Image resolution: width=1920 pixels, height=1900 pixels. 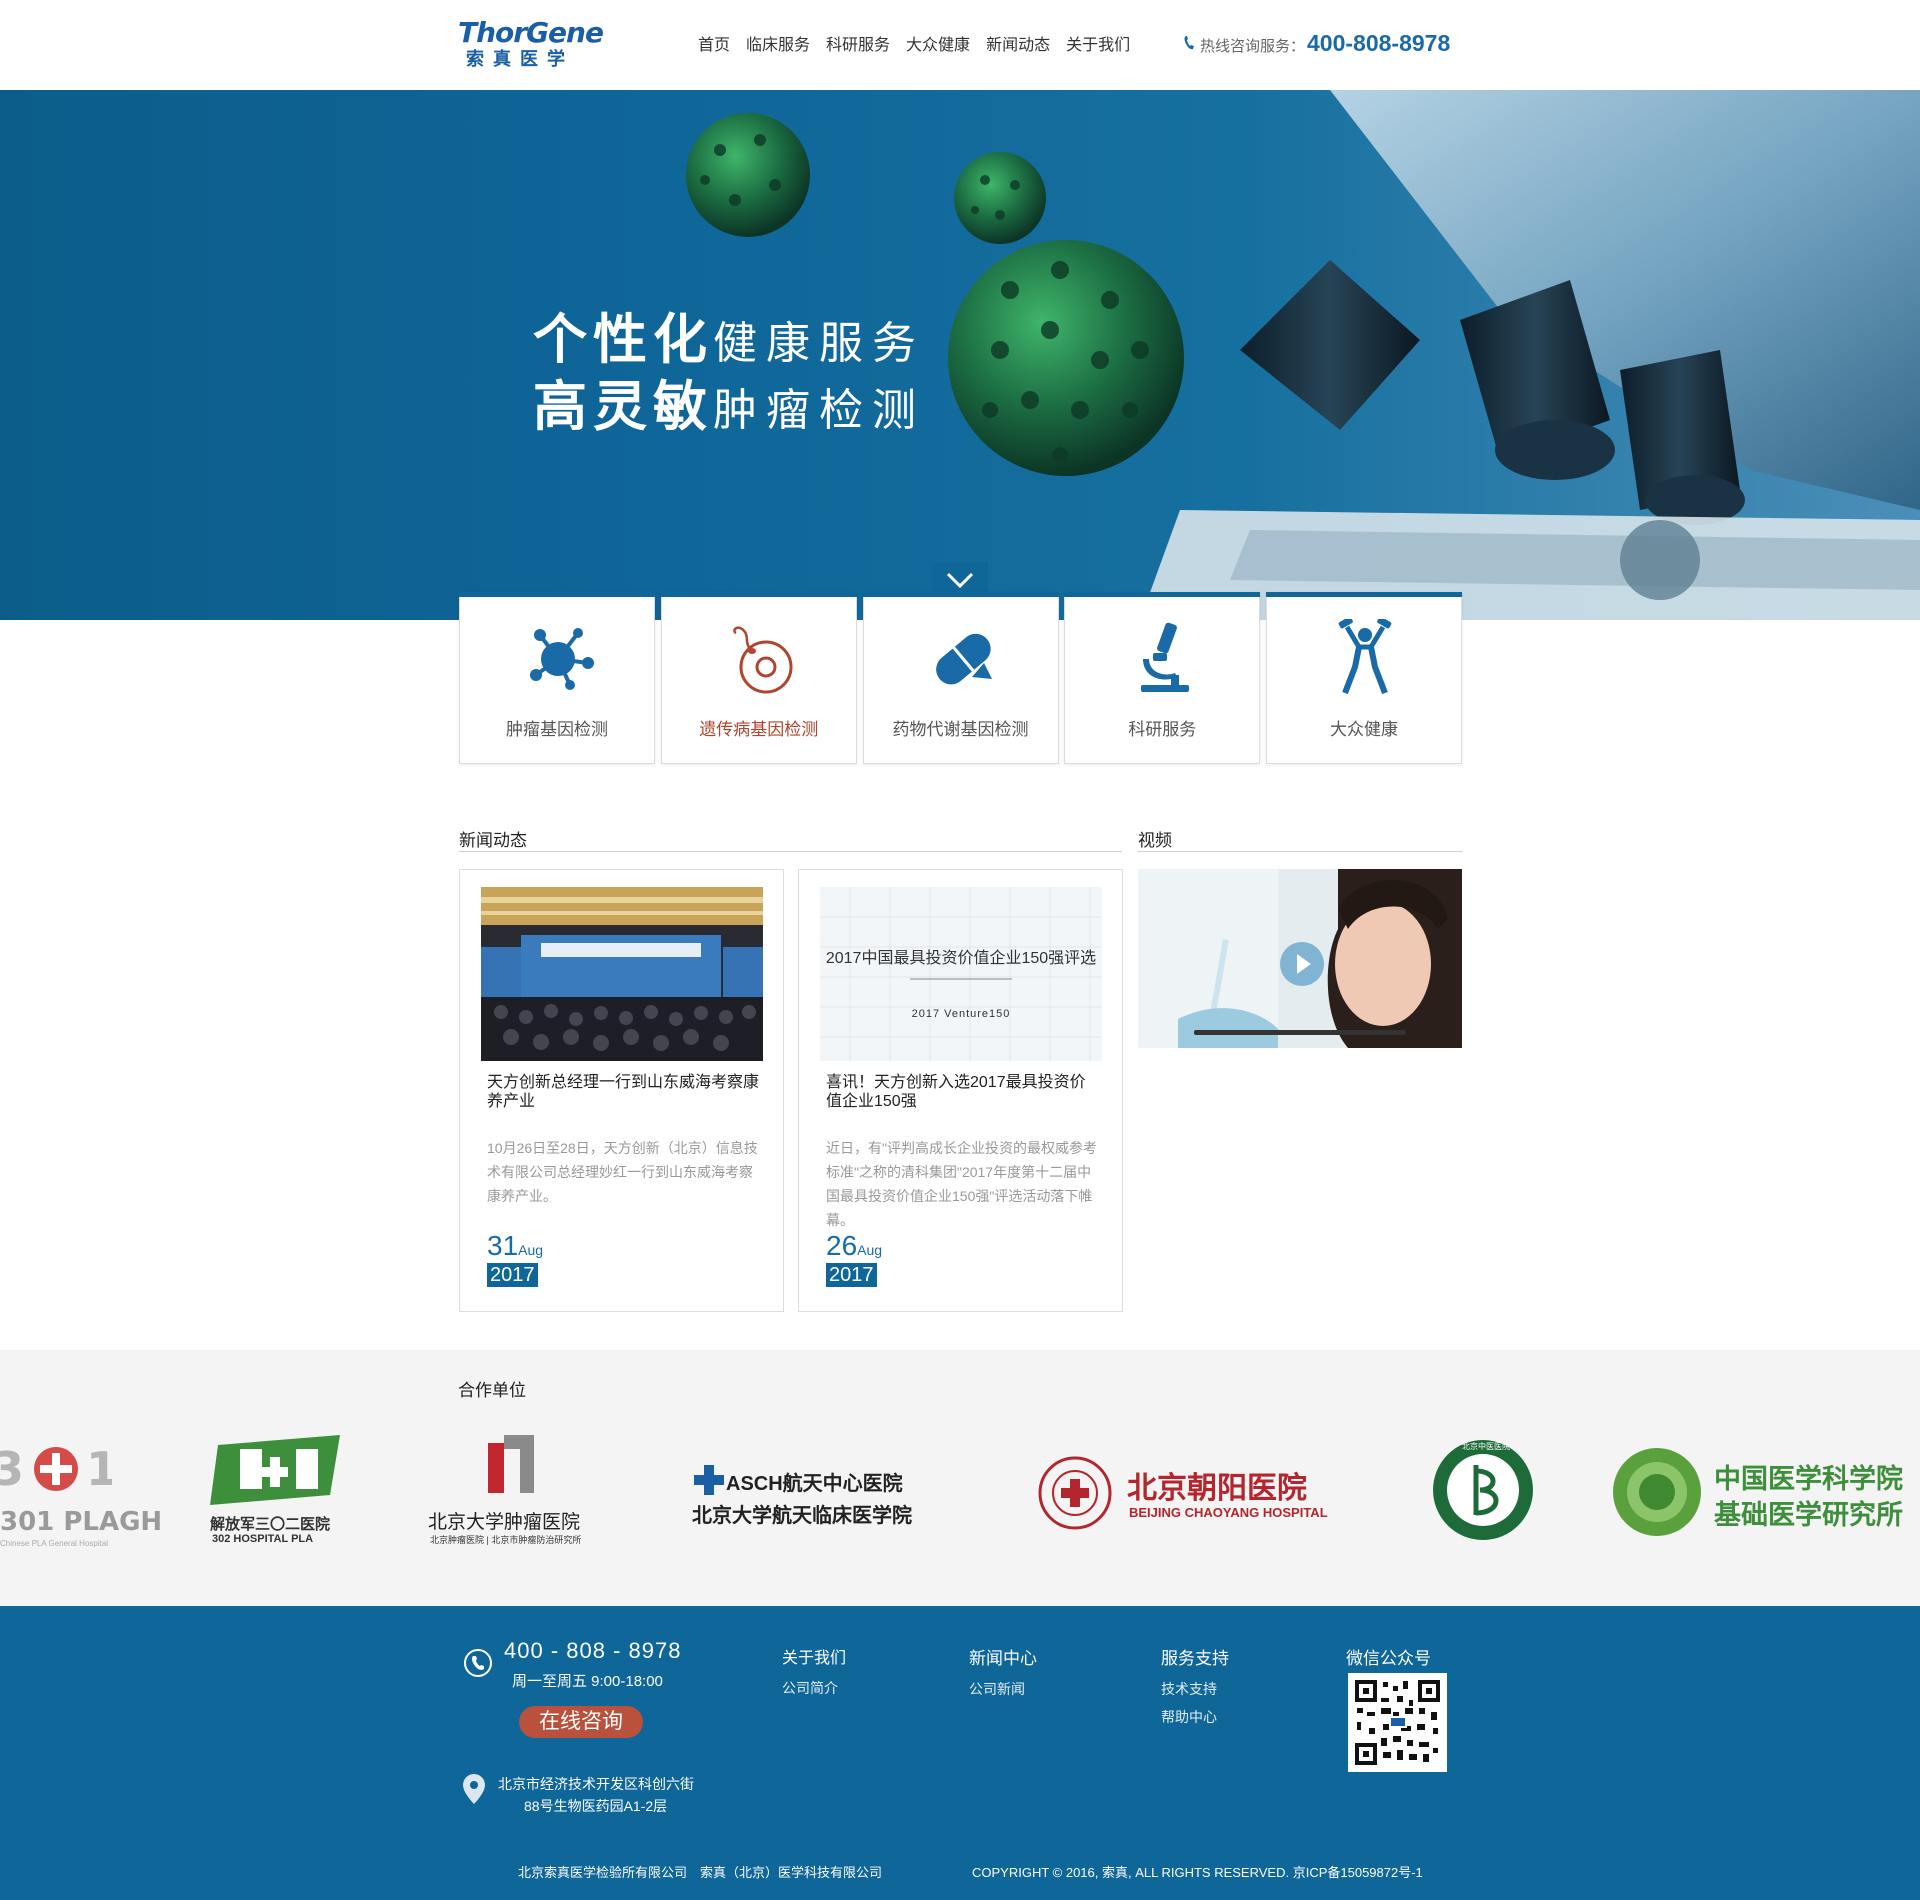 What do you see at coordinates (1530, 355) in the screenshot?
I see `microscope-image` at bounding box center [1530, 355].